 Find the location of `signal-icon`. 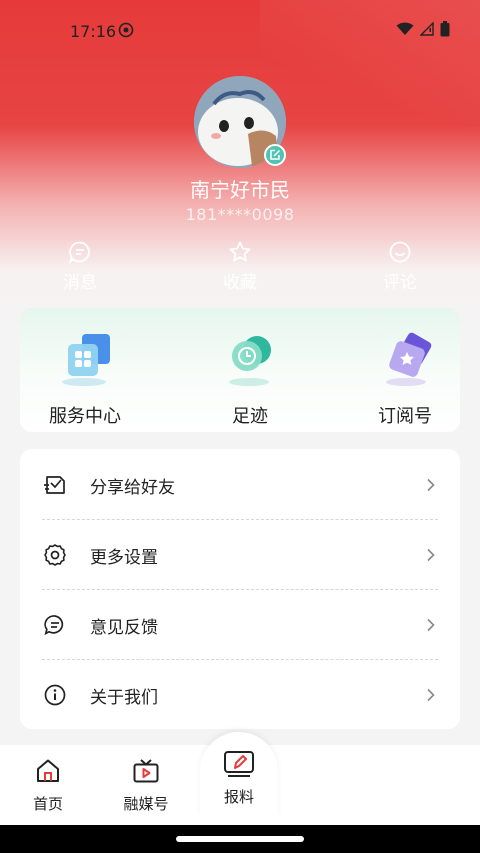

signal-icon is located at coordinates (427, 29).